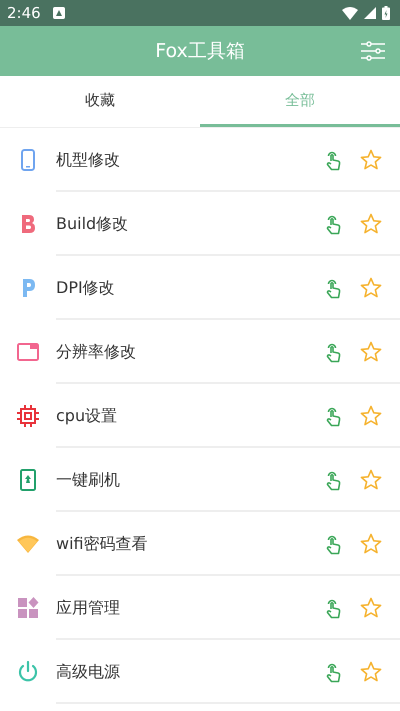 The image size is (400, 711). What do you see at coordinates (58, 13) in the screenshot?
I see `notification-icon` at bounding box center [58, 13].